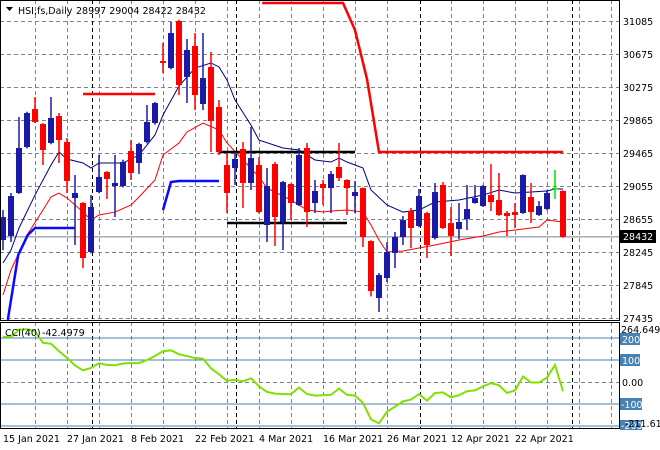 This screenshot has height=450, width=660. What do you see at coordinates (23, 333) in the screenshot?
I see `cci-indicator-label: CCI(40)` at bounding box center [23, 333].